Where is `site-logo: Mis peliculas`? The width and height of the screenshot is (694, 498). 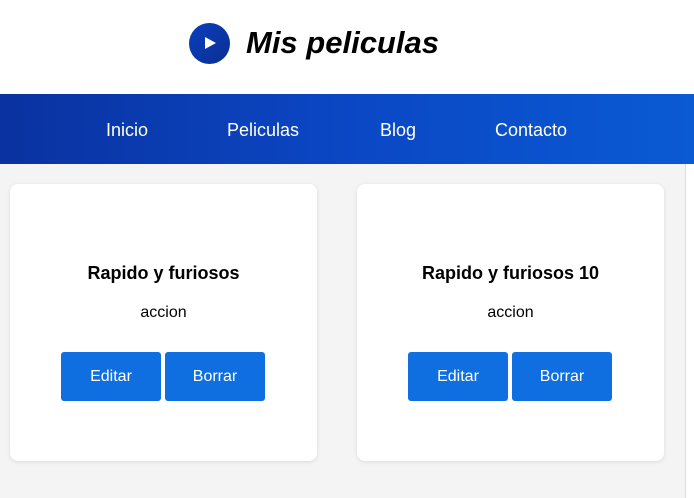 site-logo: Mis peliculas is located at coordinates (314, 43).